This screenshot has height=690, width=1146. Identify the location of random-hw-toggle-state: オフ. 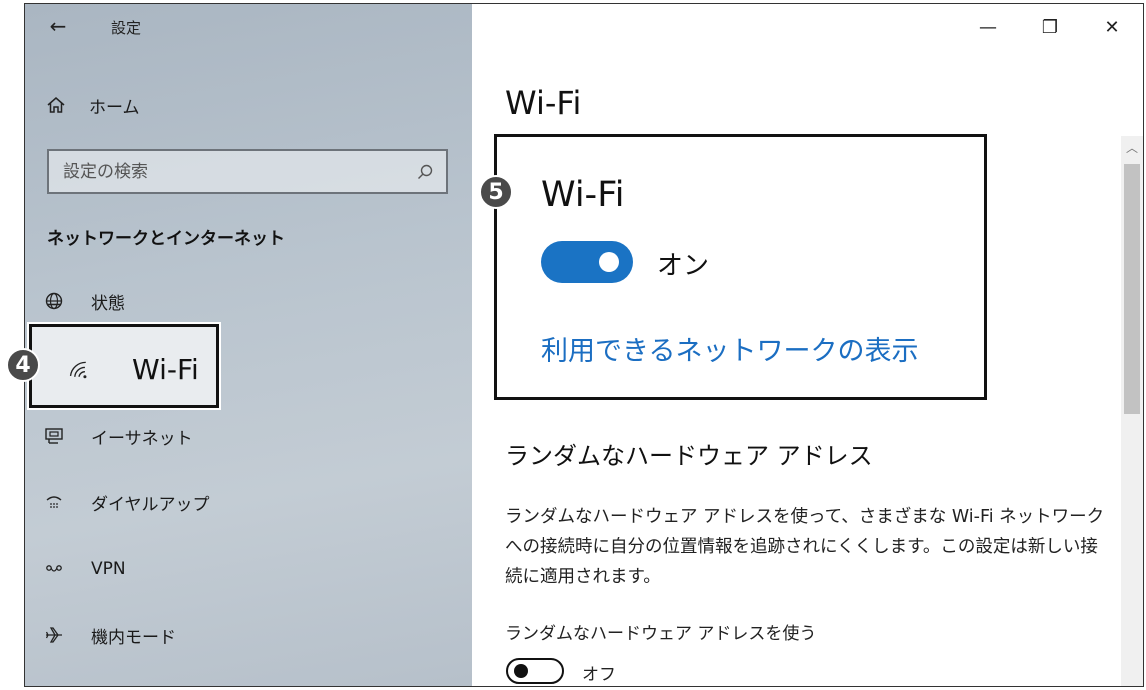
(599, 675).